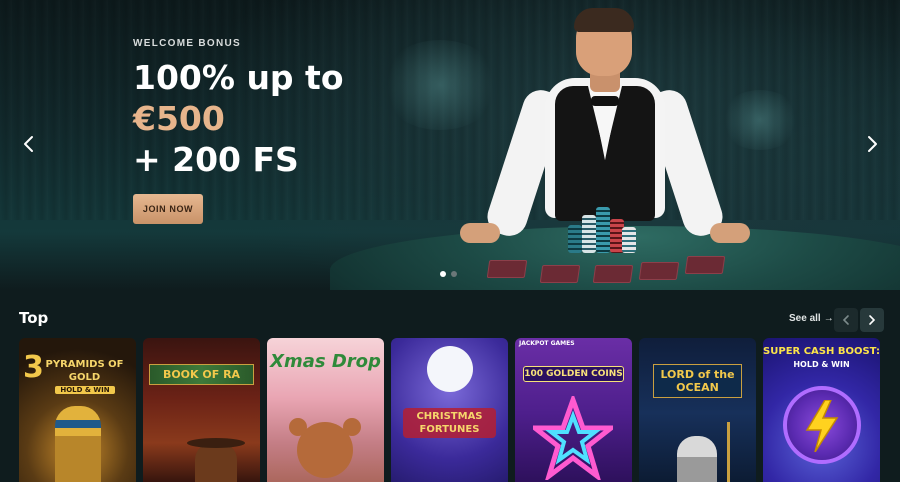 The image size is (900, 482). What do you see at coordinates (216, 443) in the screenshot?
I see `hat-icon` at bounding box center [216, 443].